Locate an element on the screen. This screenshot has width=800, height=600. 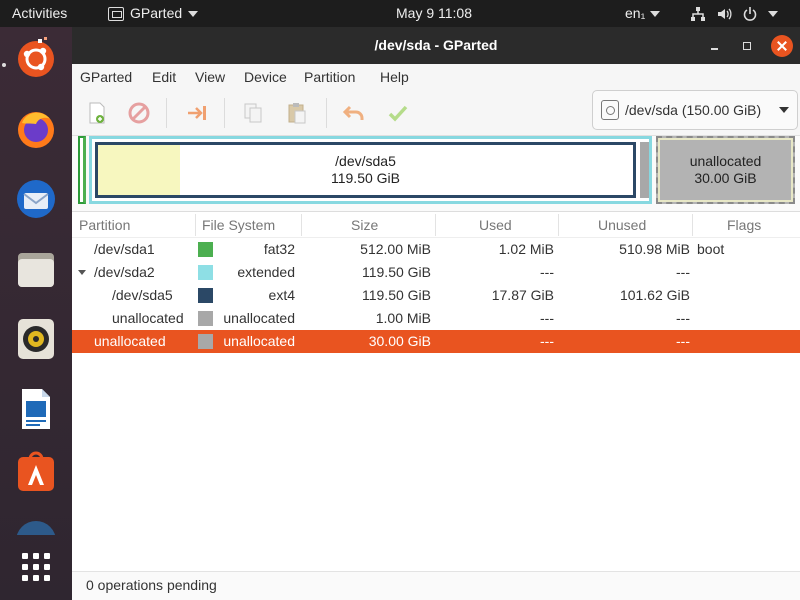
graphic-sda2-extended: /dev/sda5 119.50 GiB is located at coordinates (370, 170).